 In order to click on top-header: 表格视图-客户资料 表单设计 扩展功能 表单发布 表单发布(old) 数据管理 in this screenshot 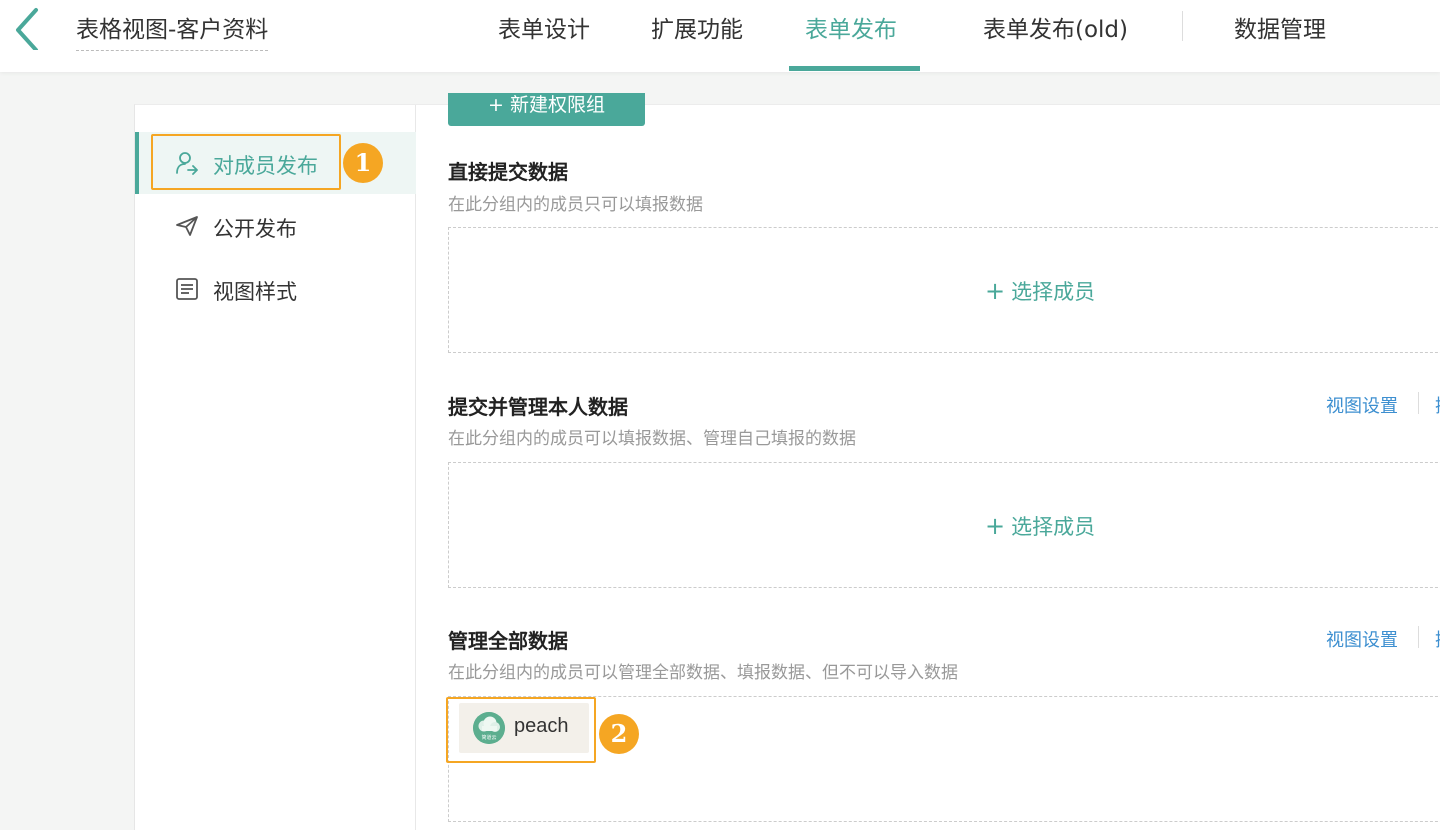, I will do `click(720, 36)`.